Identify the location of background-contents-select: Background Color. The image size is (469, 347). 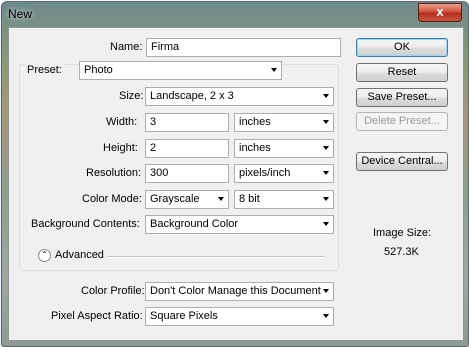
(239, 224).